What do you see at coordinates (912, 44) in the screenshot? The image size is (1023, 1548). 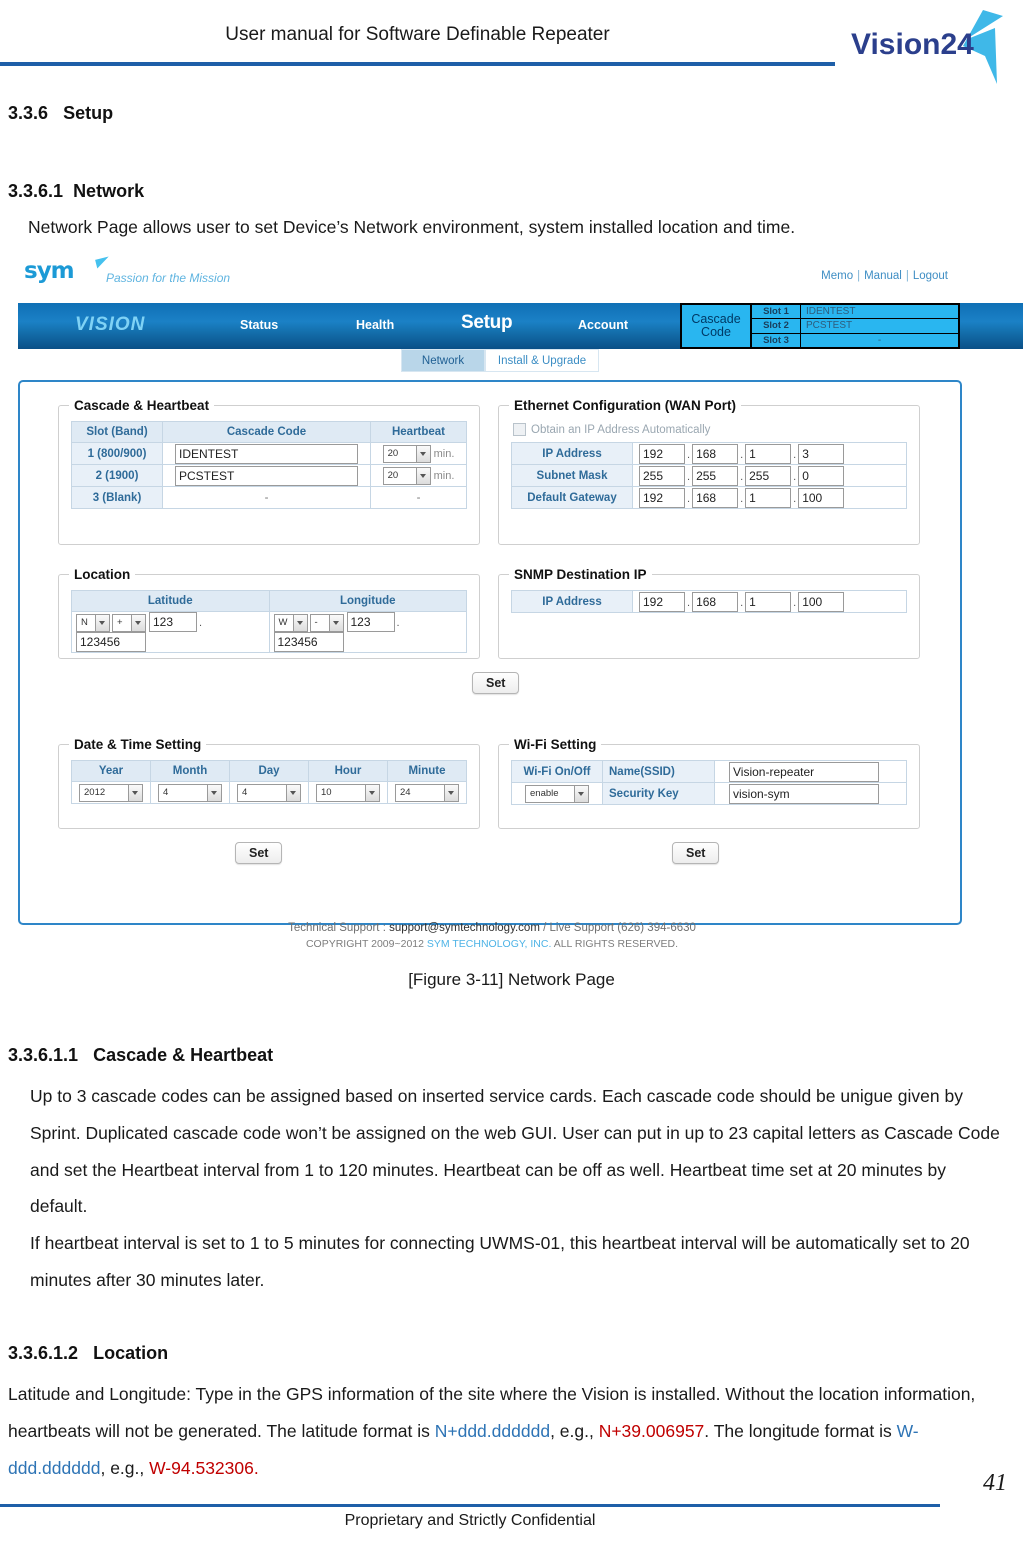 I see `svg-text: Vision24` at bounding box center [912, 44].